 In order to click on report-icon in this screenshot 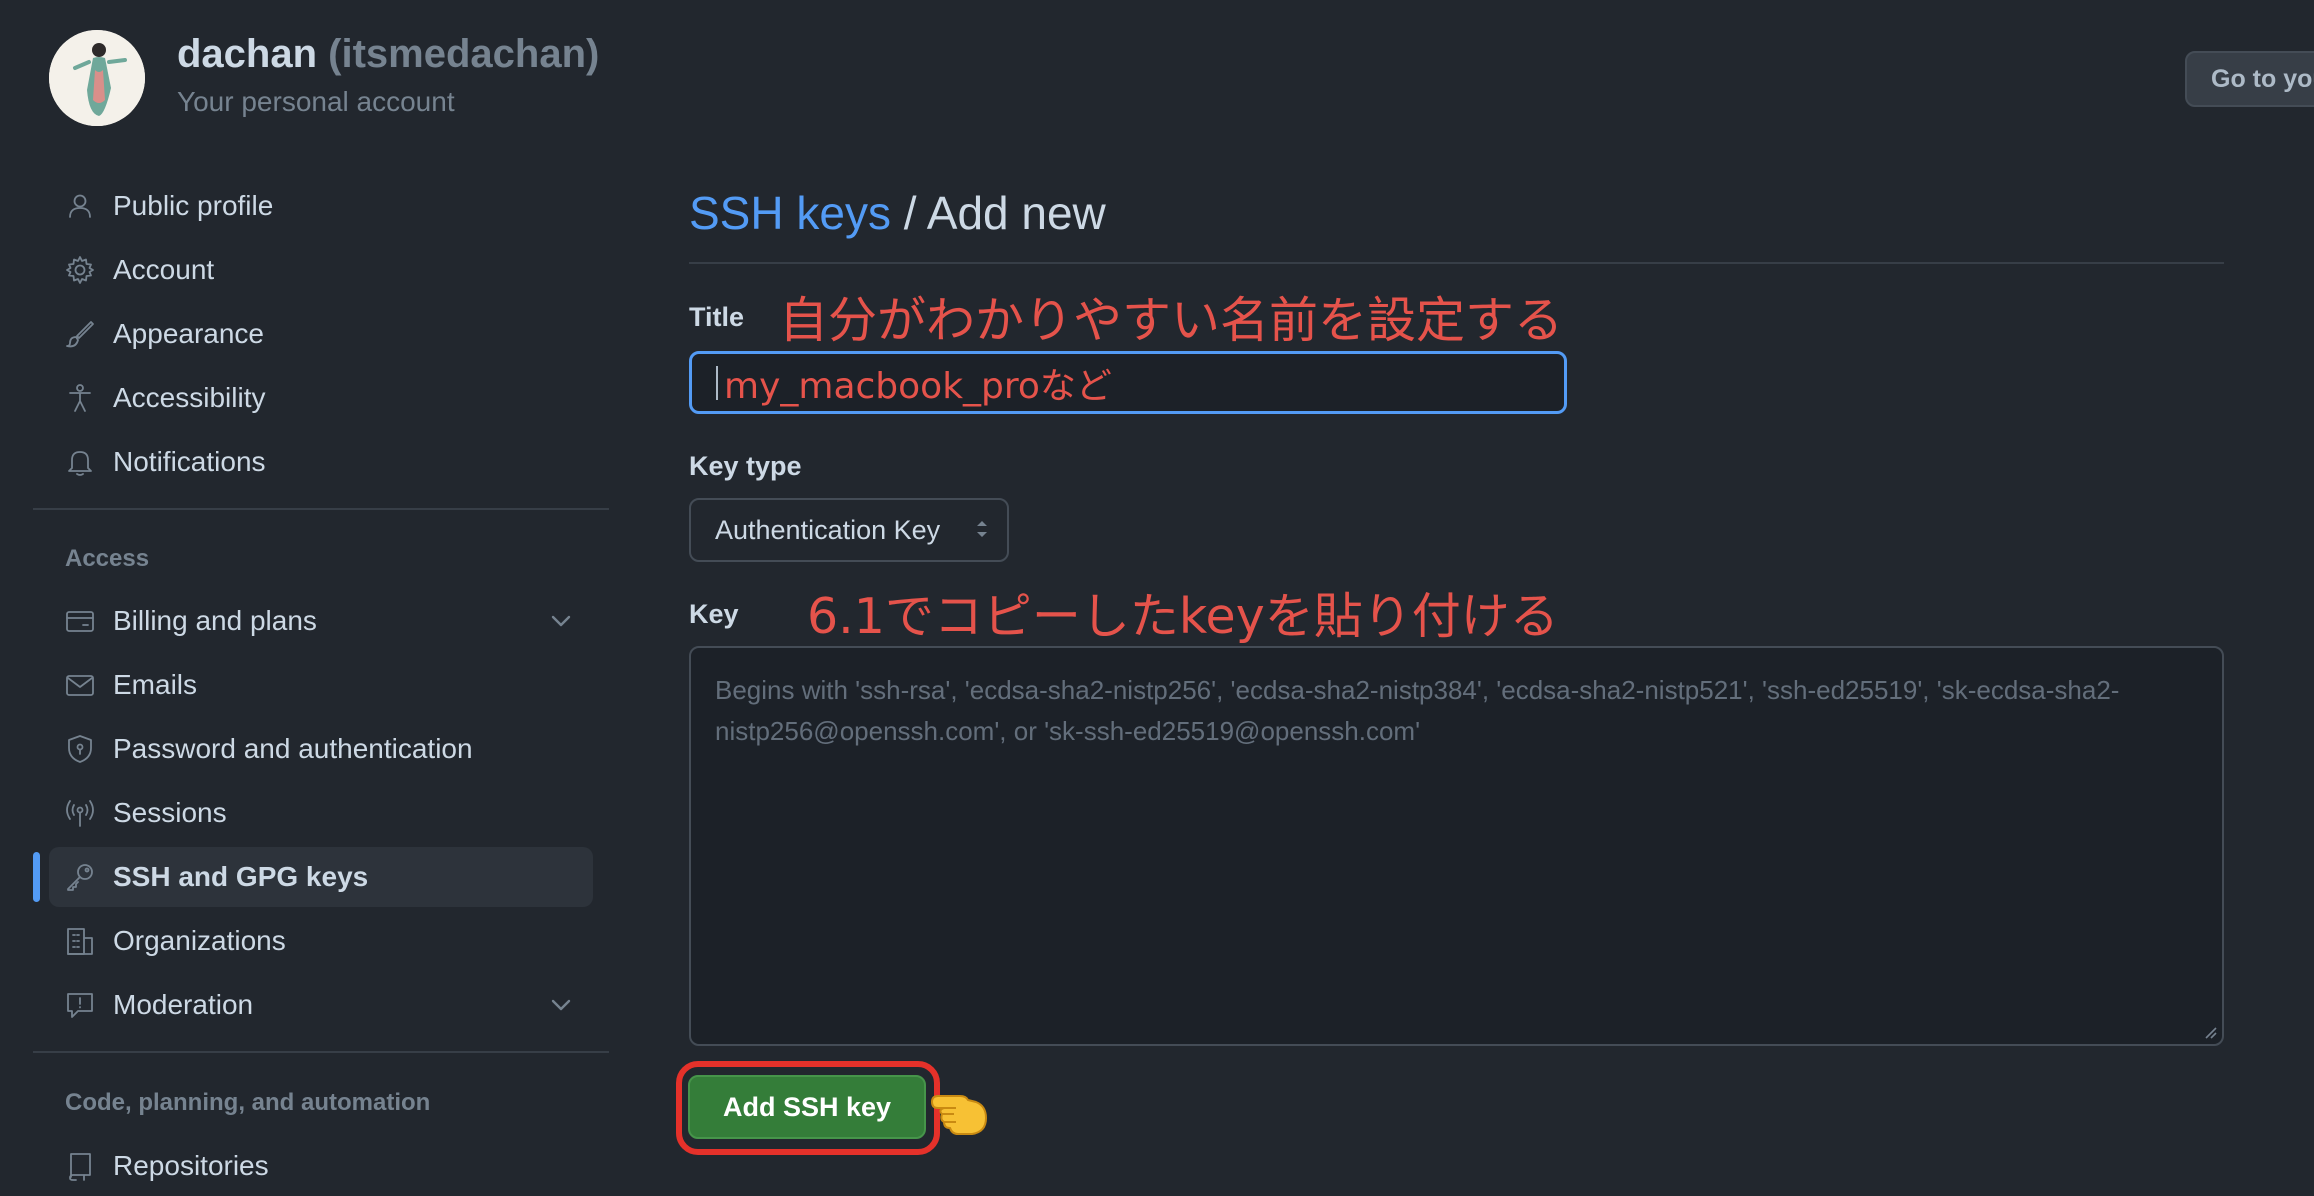, I will do `click(80, 1005)`.